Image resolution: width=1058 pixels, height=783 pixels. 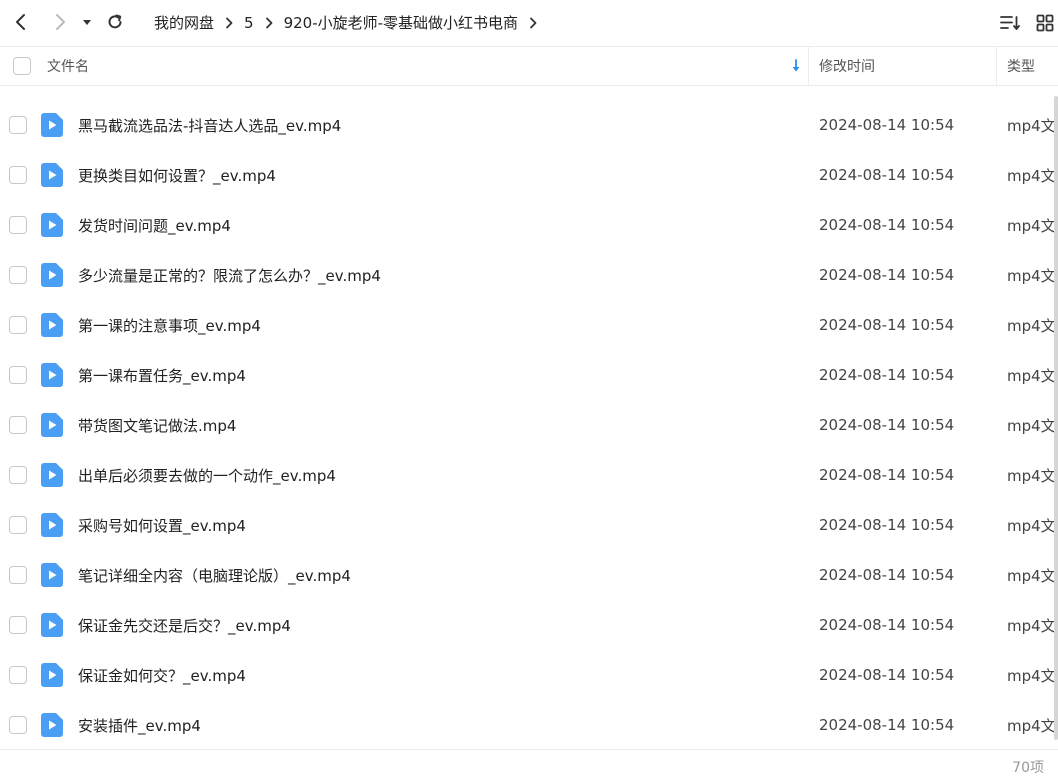 What do you see at coordinates (184, 22) in the screenshot?
I see `breadcrumb-item-root: 我的网盘` at bounding box center [184, 22].